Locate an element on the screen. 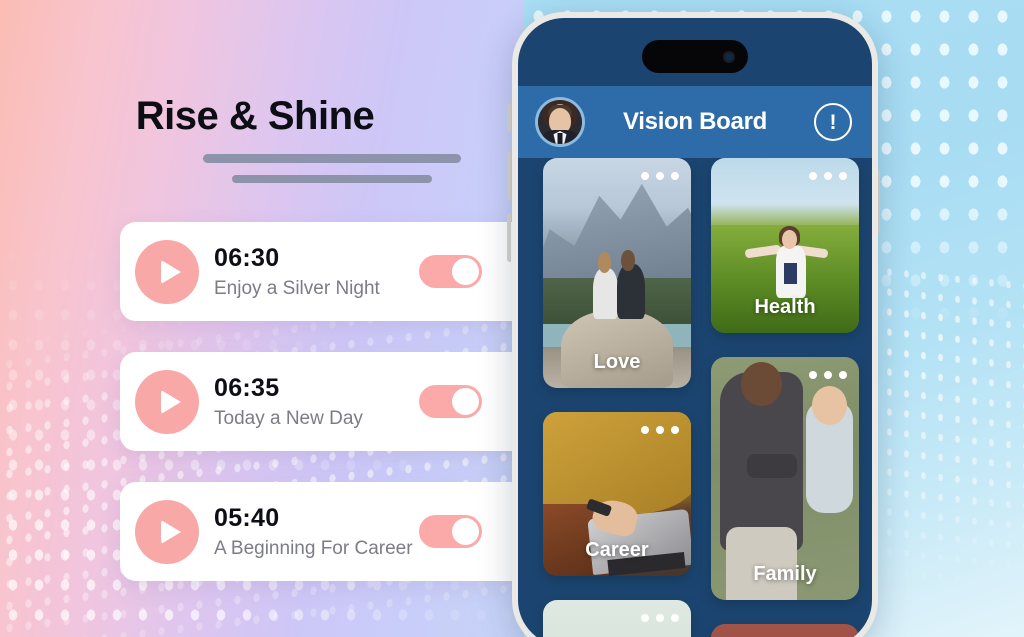 The height and width of the screenshot is (637, 1024). app-header: Vision Board ! is located at coordinates (695, 122).